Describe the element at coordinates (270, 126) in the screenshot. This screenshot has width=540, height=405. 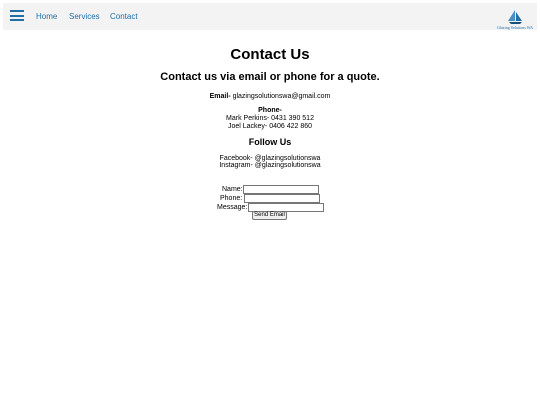
I see `phone-joel: Joel Lackey- 0406 422 860` at that location.